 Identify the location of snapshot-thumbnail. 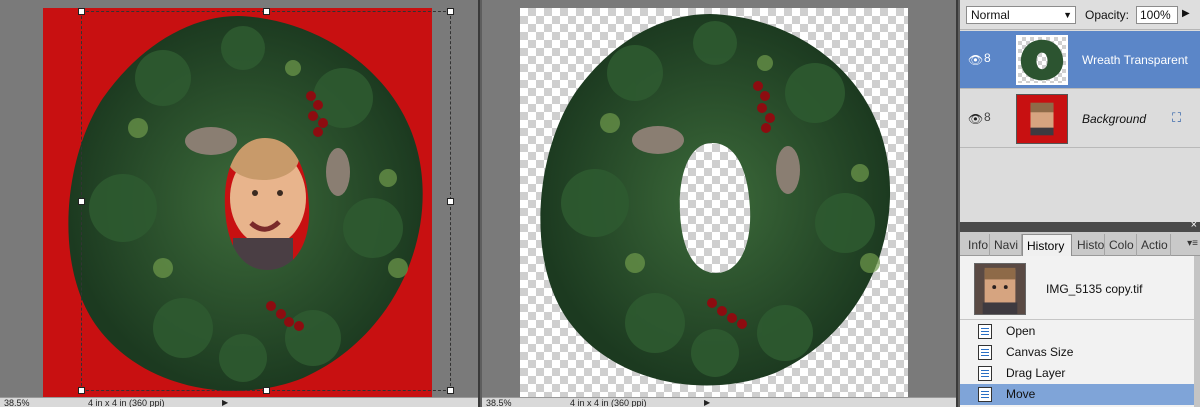
(1000, 289).